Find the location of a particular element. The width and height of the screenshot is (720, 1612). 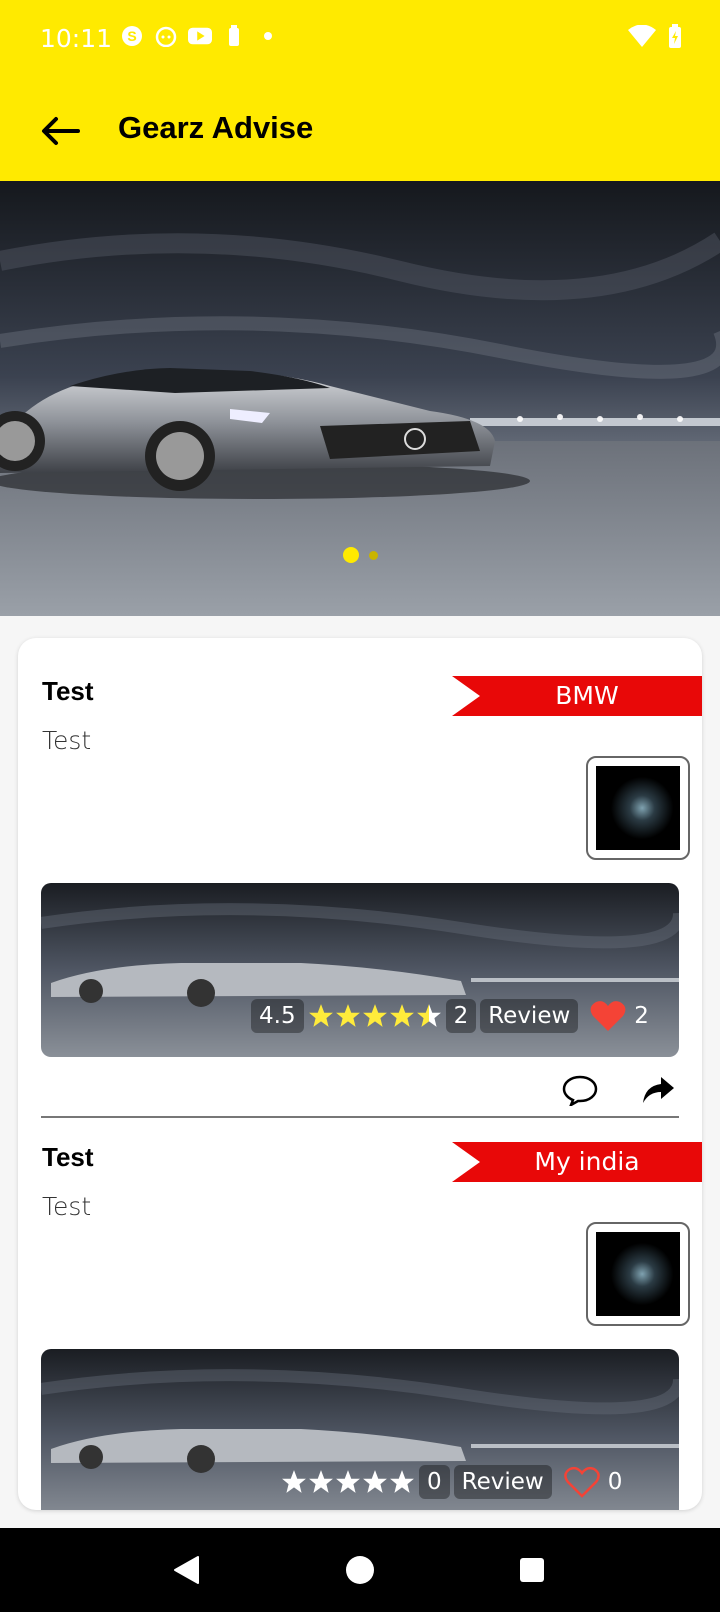

carousel-dot is located at coordinates (373, 555).